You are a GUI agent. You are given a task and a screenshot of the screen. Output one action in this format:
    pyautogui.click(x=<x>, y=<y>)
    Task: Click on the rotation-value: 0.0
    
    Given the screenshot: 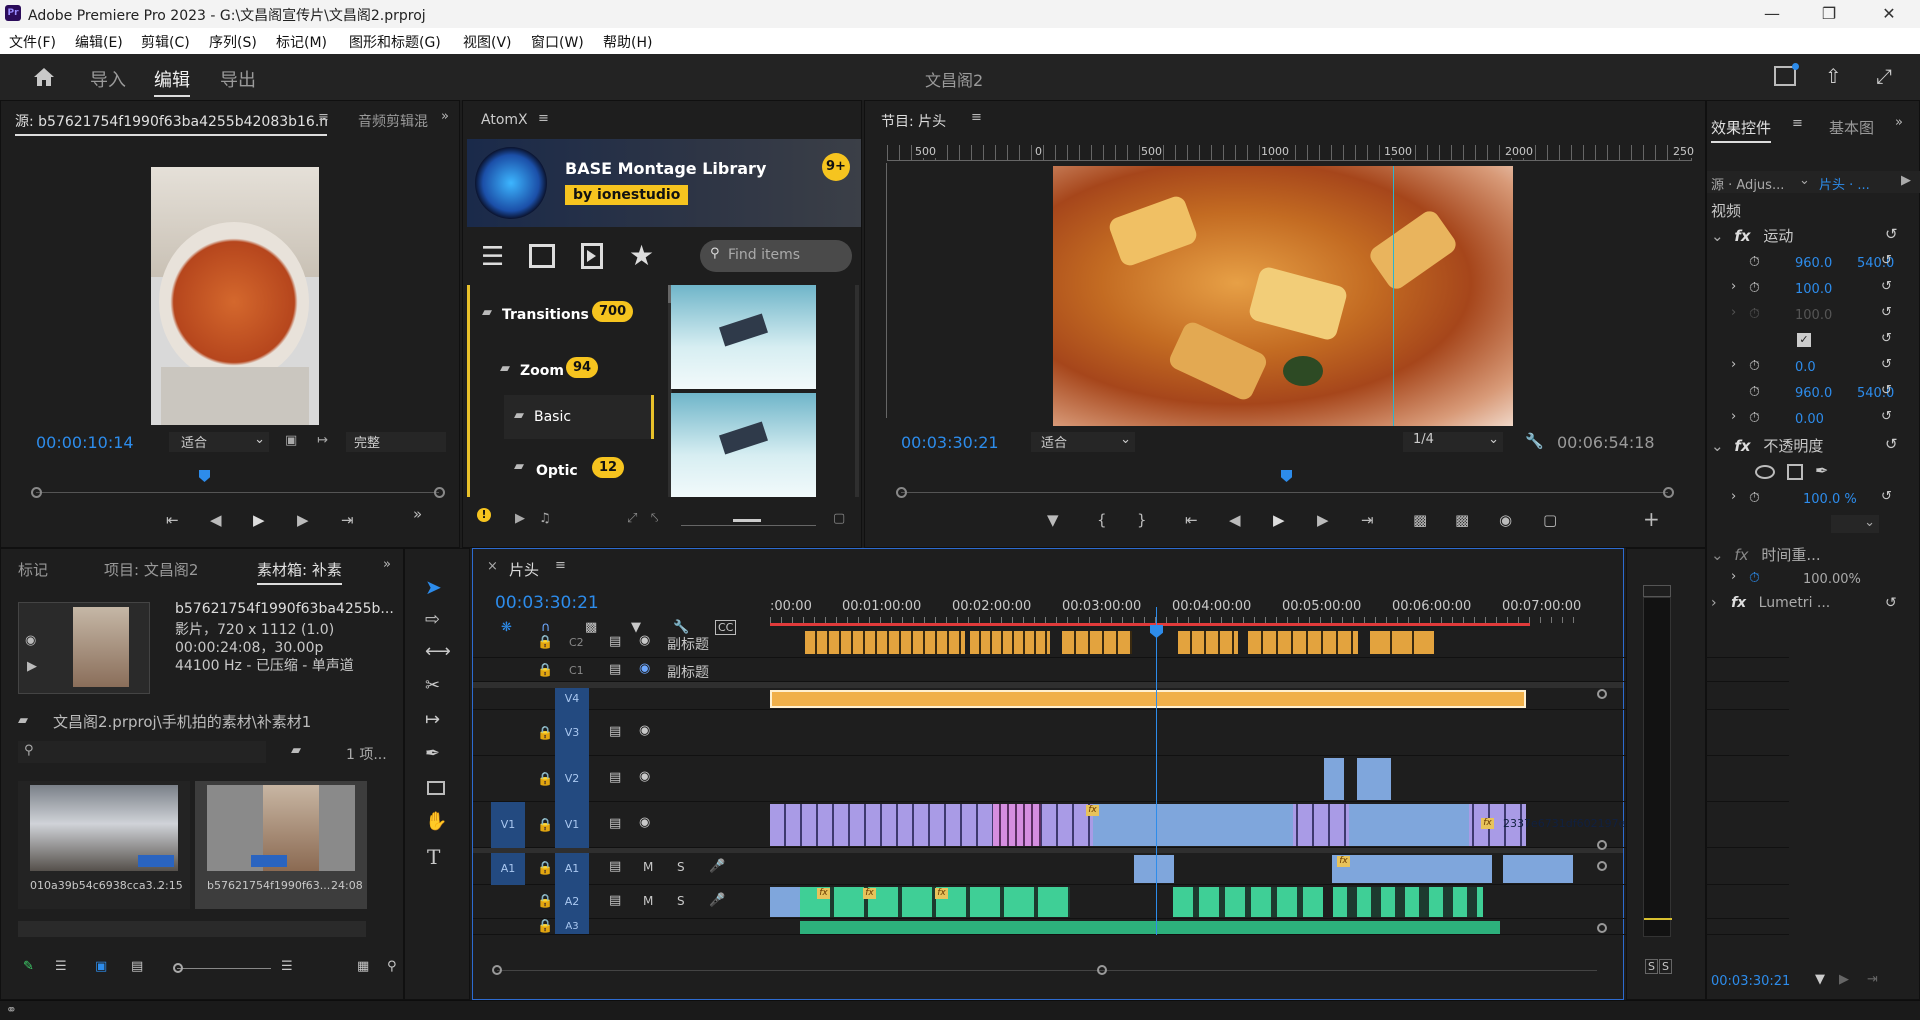 What is the action you would take?
    pyautogui.click(x=1805, y=367)
    